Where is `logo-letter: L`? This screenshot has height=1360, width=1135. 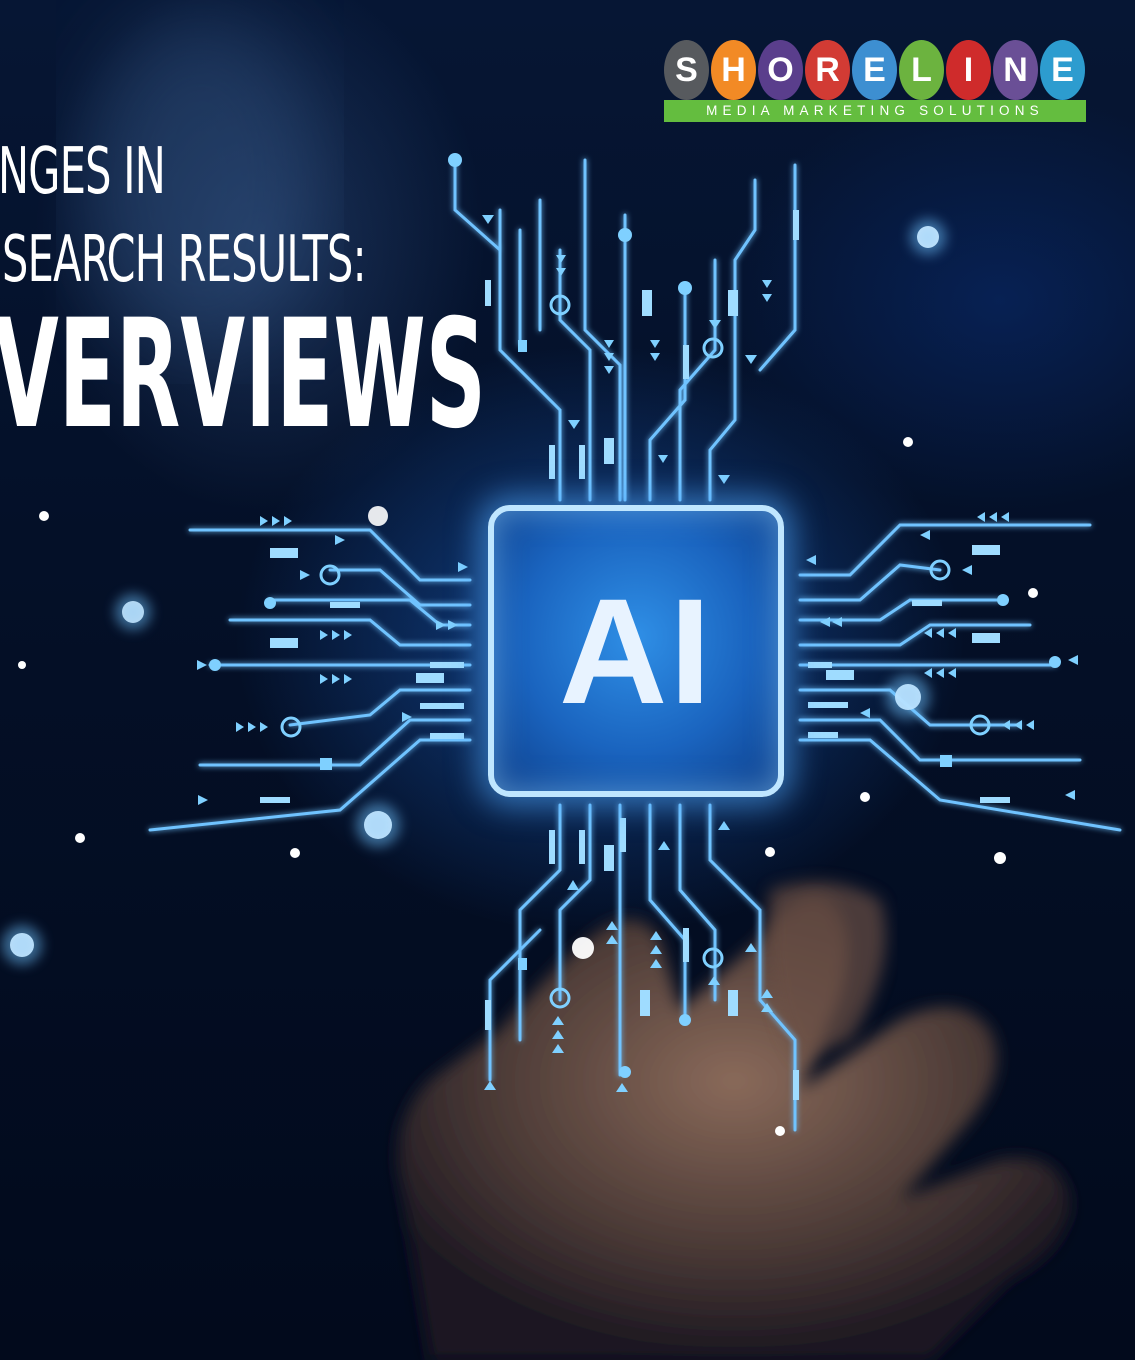 logo-letter: L is located at coordinates (921, 70).